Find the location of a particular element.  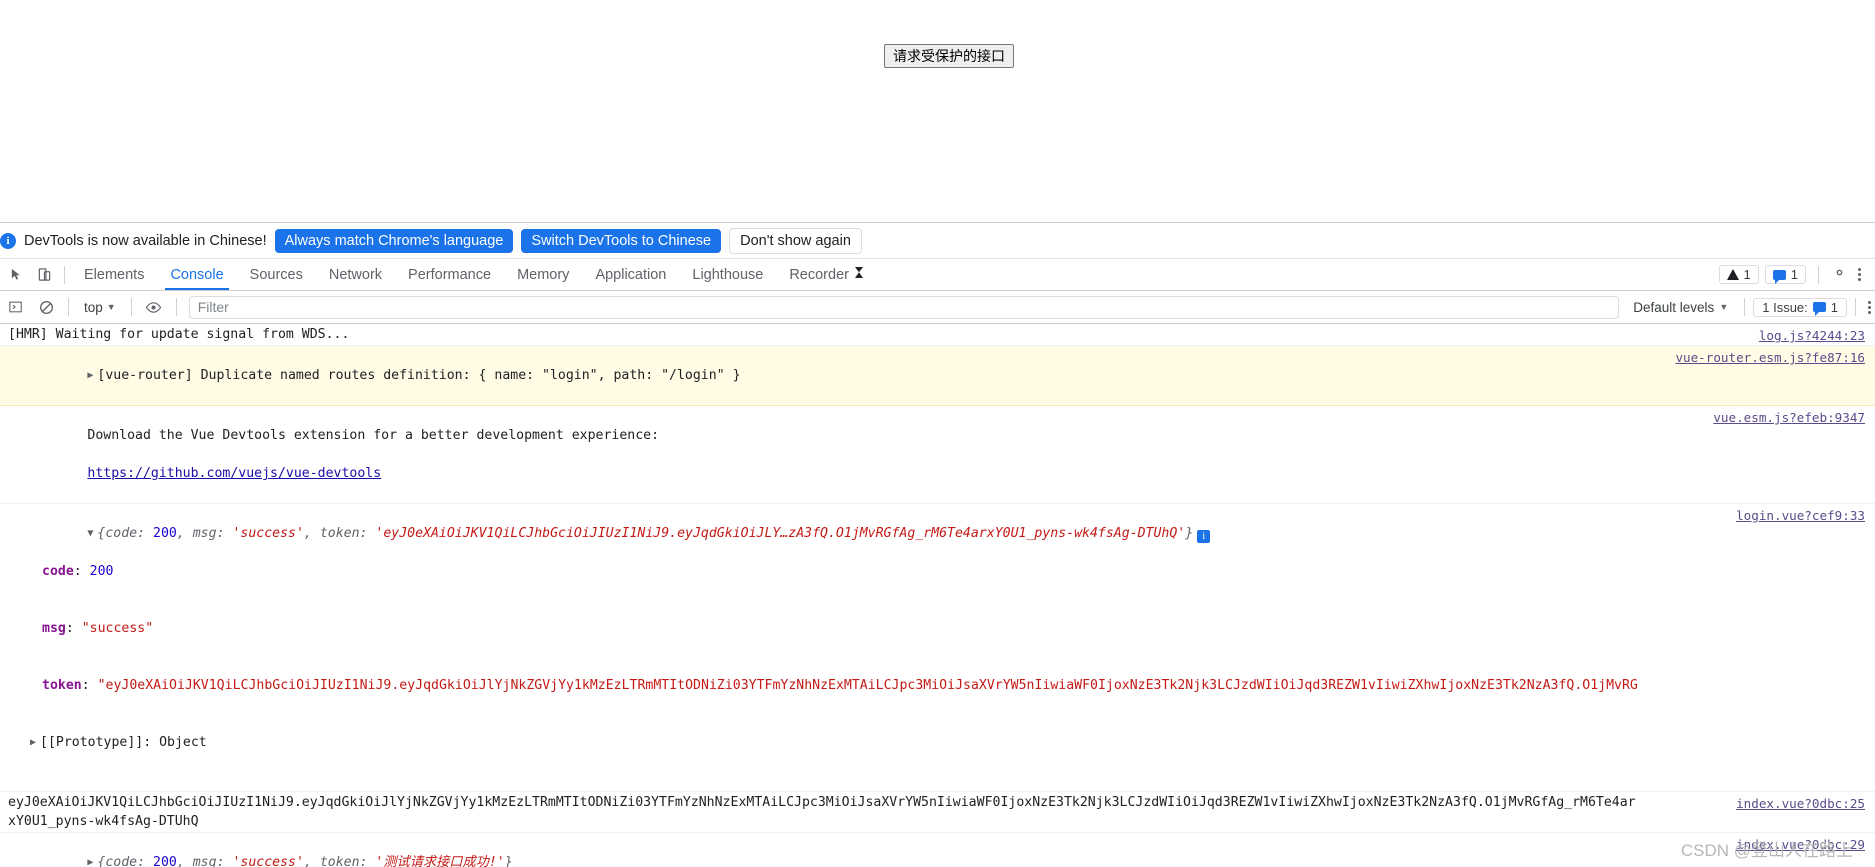

issues-chip: 1 Issue: 1 is located at coordinates (1800, 307).